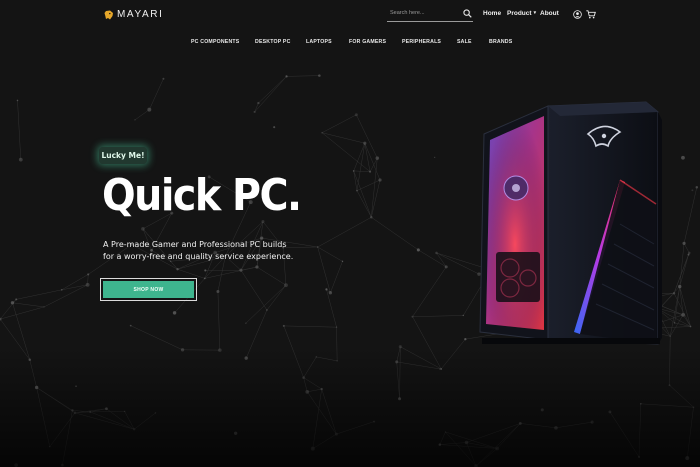 This screenshot has height=467, width=700. Describe the element at coordinates (202, 195) in the screenshot. I see `hero-title: Quick PC.` at that location.